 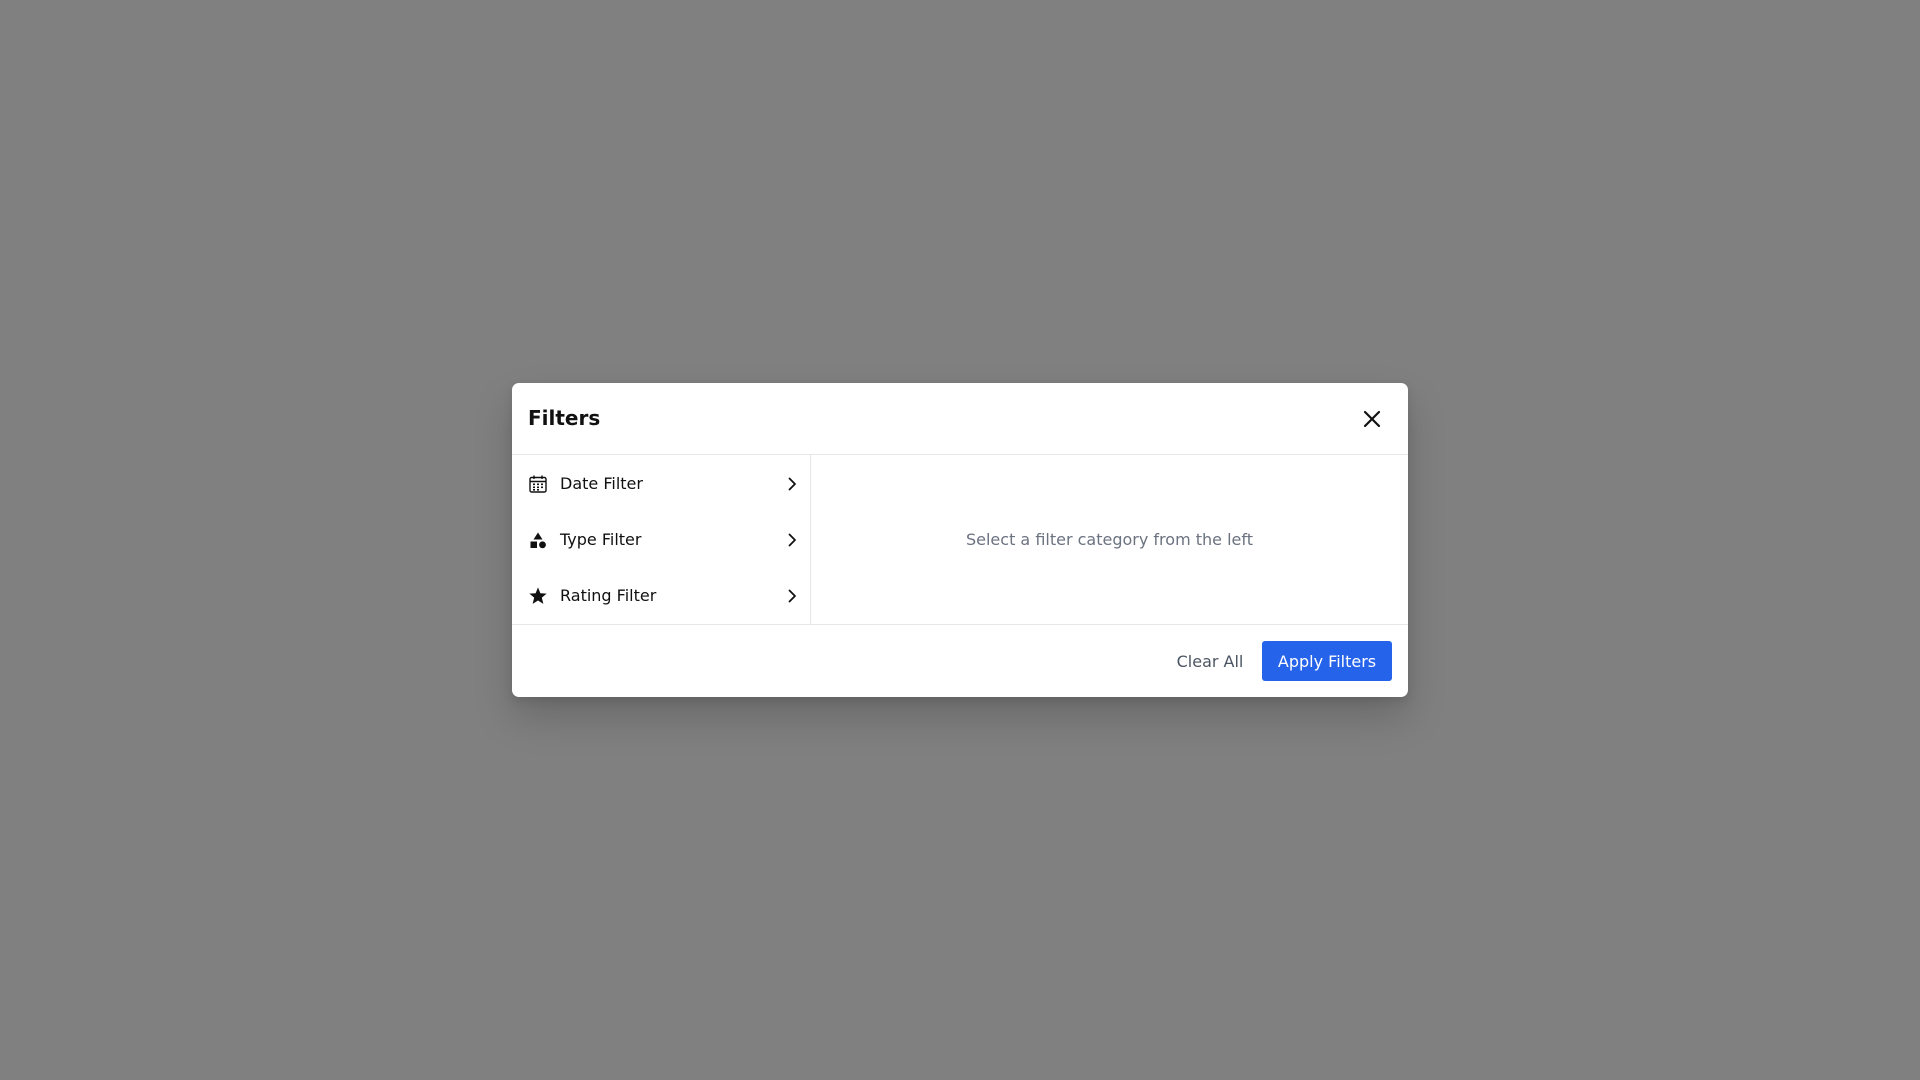 What do you see at coordinates (661, 596) in the screenshot?
I see `sidebar-item-rating-filter: Rating Filter` at bounding box center [661, 596].